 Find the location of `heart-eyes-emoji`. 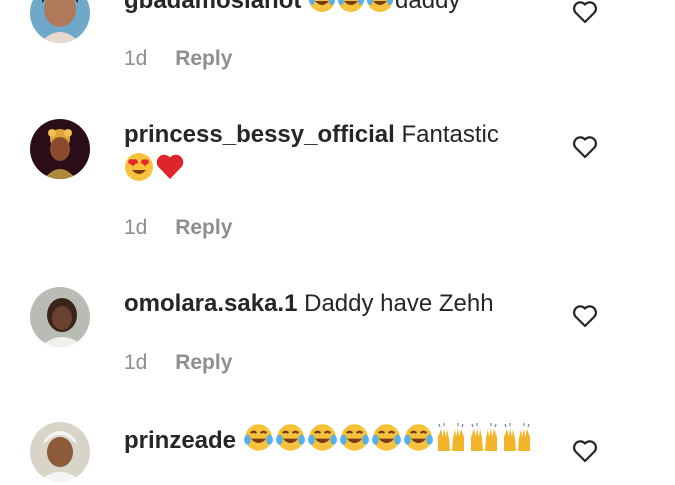

heart-eyes-emoji is located at coordinates (139, 172).